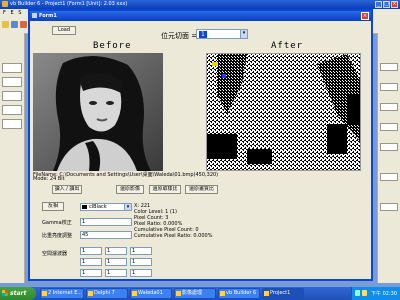  Describe the element at coordinates (178, 293) in the screenshot. I see `image-icon` at that location.